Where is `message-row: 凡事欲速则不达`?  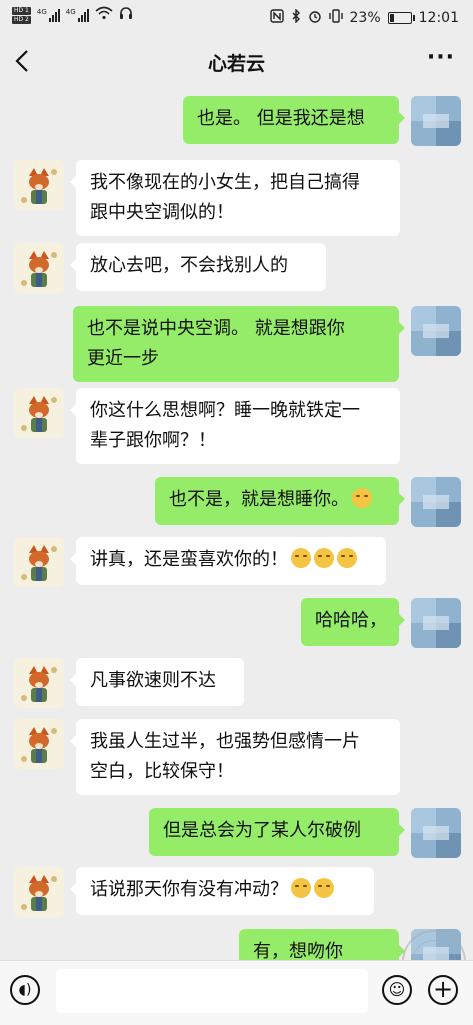
message-row: 凡事欲速则不达 is located at coordinates (236, 683).